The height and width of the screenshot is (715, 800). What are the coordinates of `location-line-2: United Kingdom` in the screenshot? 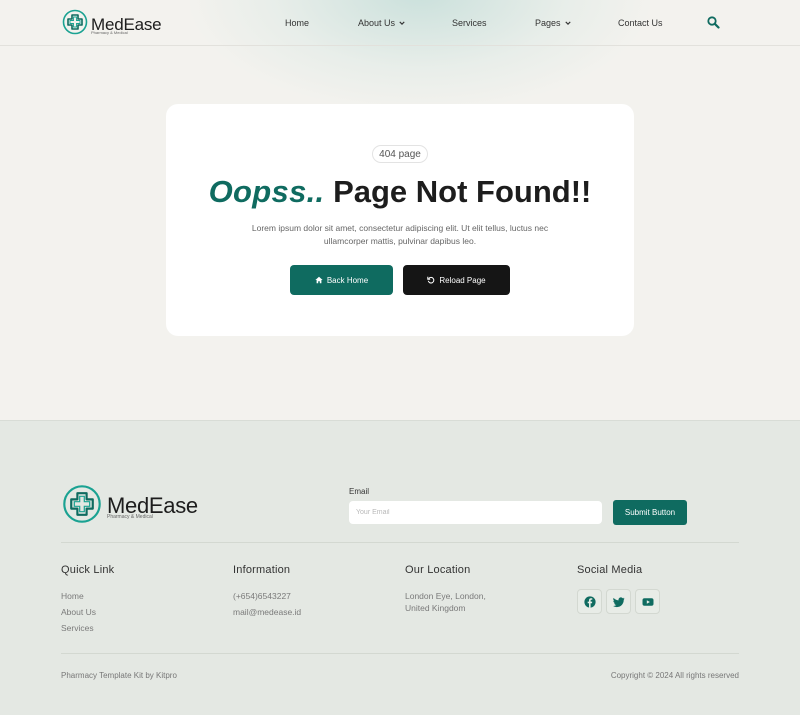 It's located at (435, 608).